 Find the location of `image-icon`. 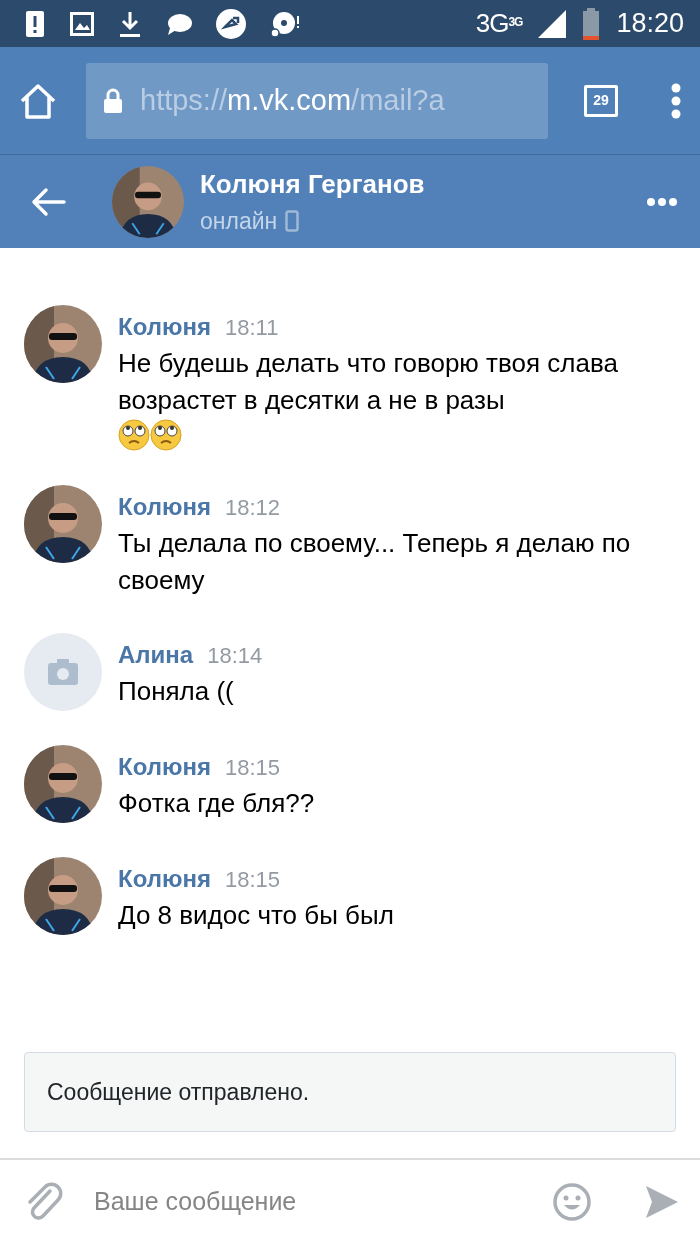

image-icon is located at coordinates (82, 23).